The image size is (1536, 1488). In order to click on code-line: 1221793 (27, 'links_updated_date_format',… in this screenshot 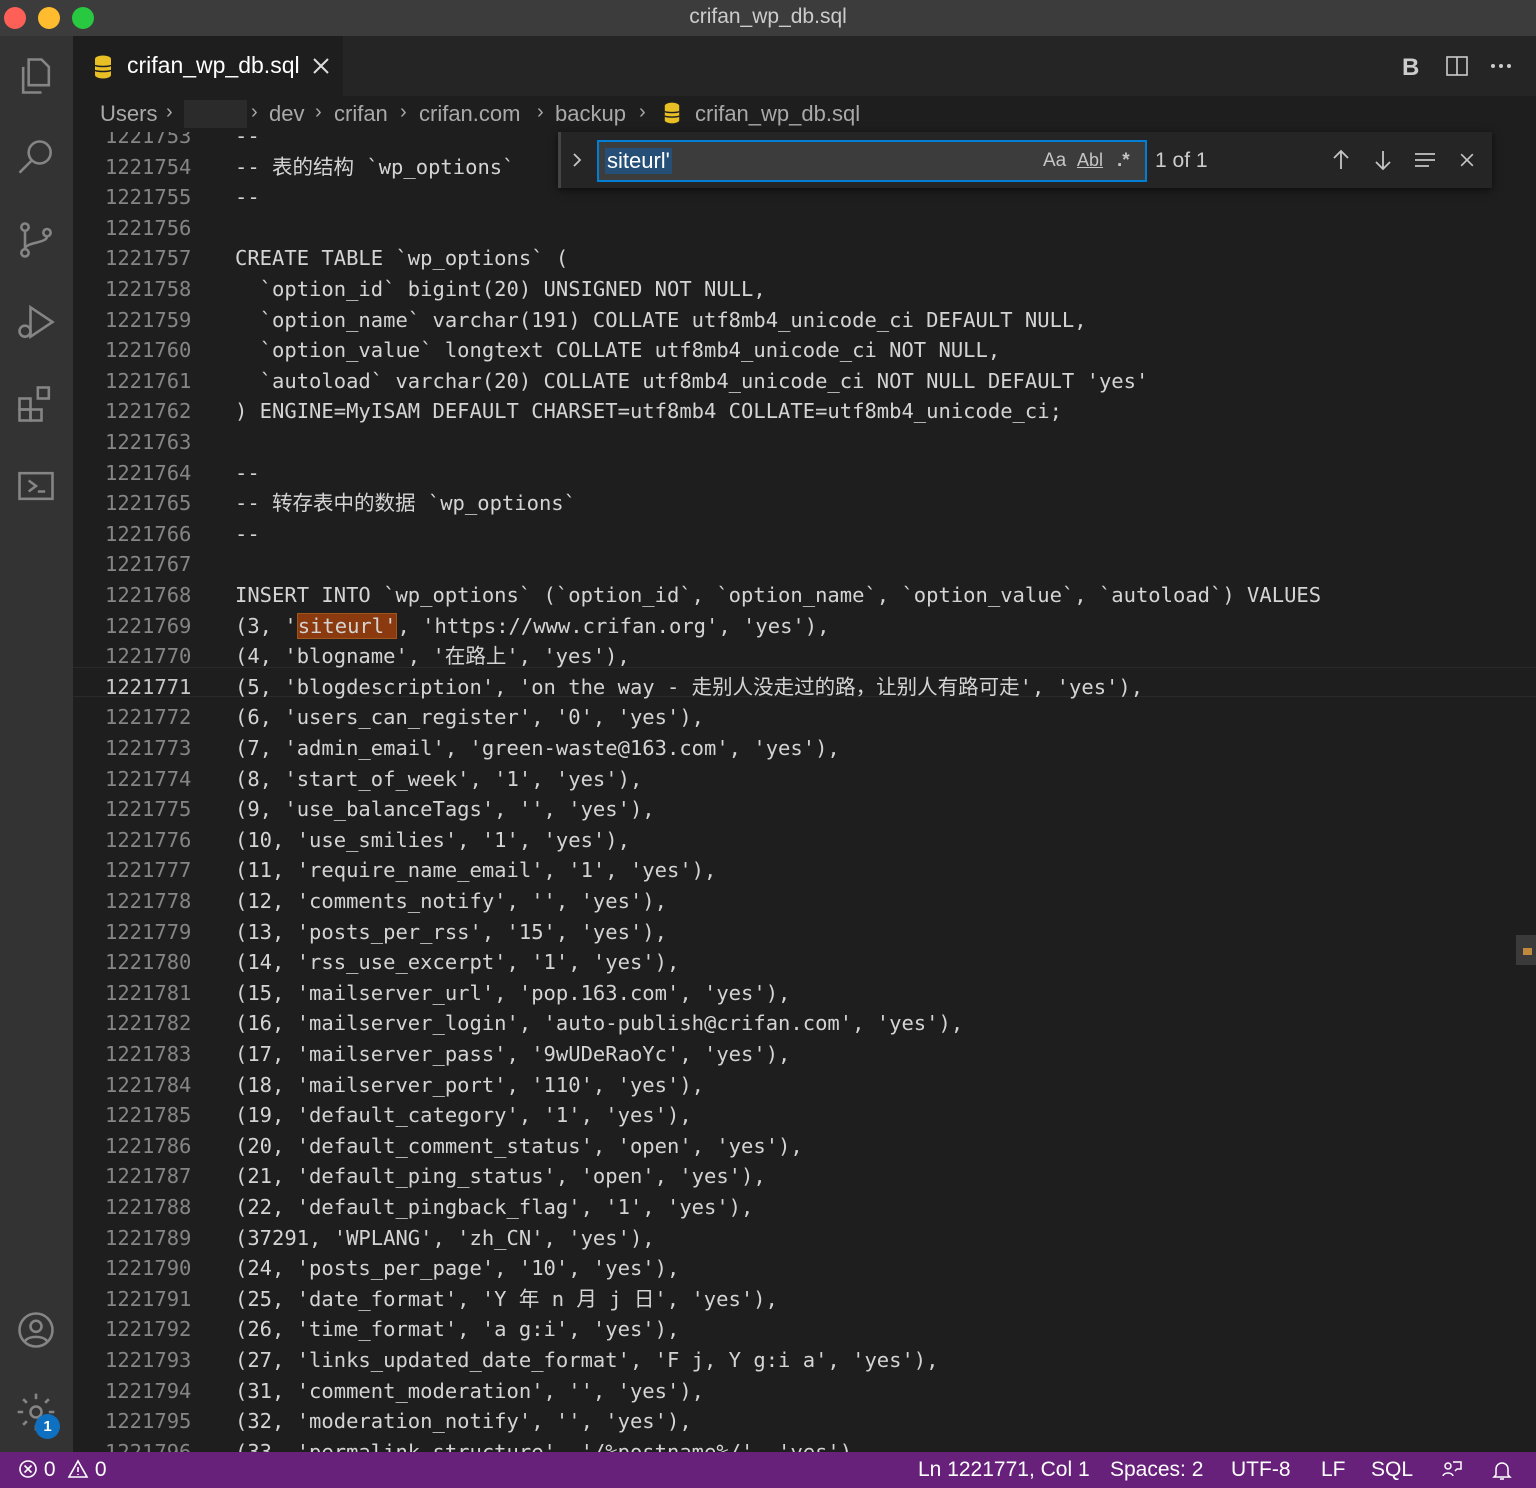, I will do `click(804, 1360)`.